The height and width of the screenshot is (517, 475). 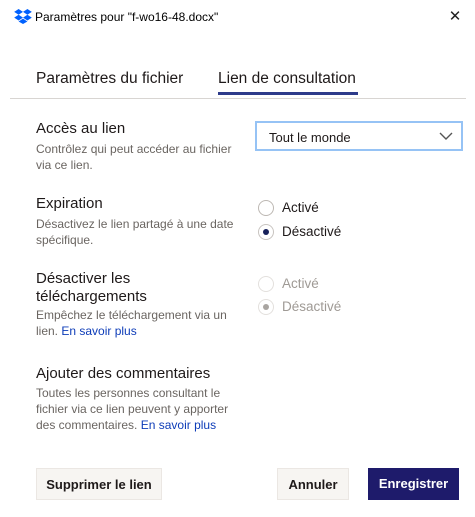 I want to click on close-icon: ✕, so click(x=455, y=16).